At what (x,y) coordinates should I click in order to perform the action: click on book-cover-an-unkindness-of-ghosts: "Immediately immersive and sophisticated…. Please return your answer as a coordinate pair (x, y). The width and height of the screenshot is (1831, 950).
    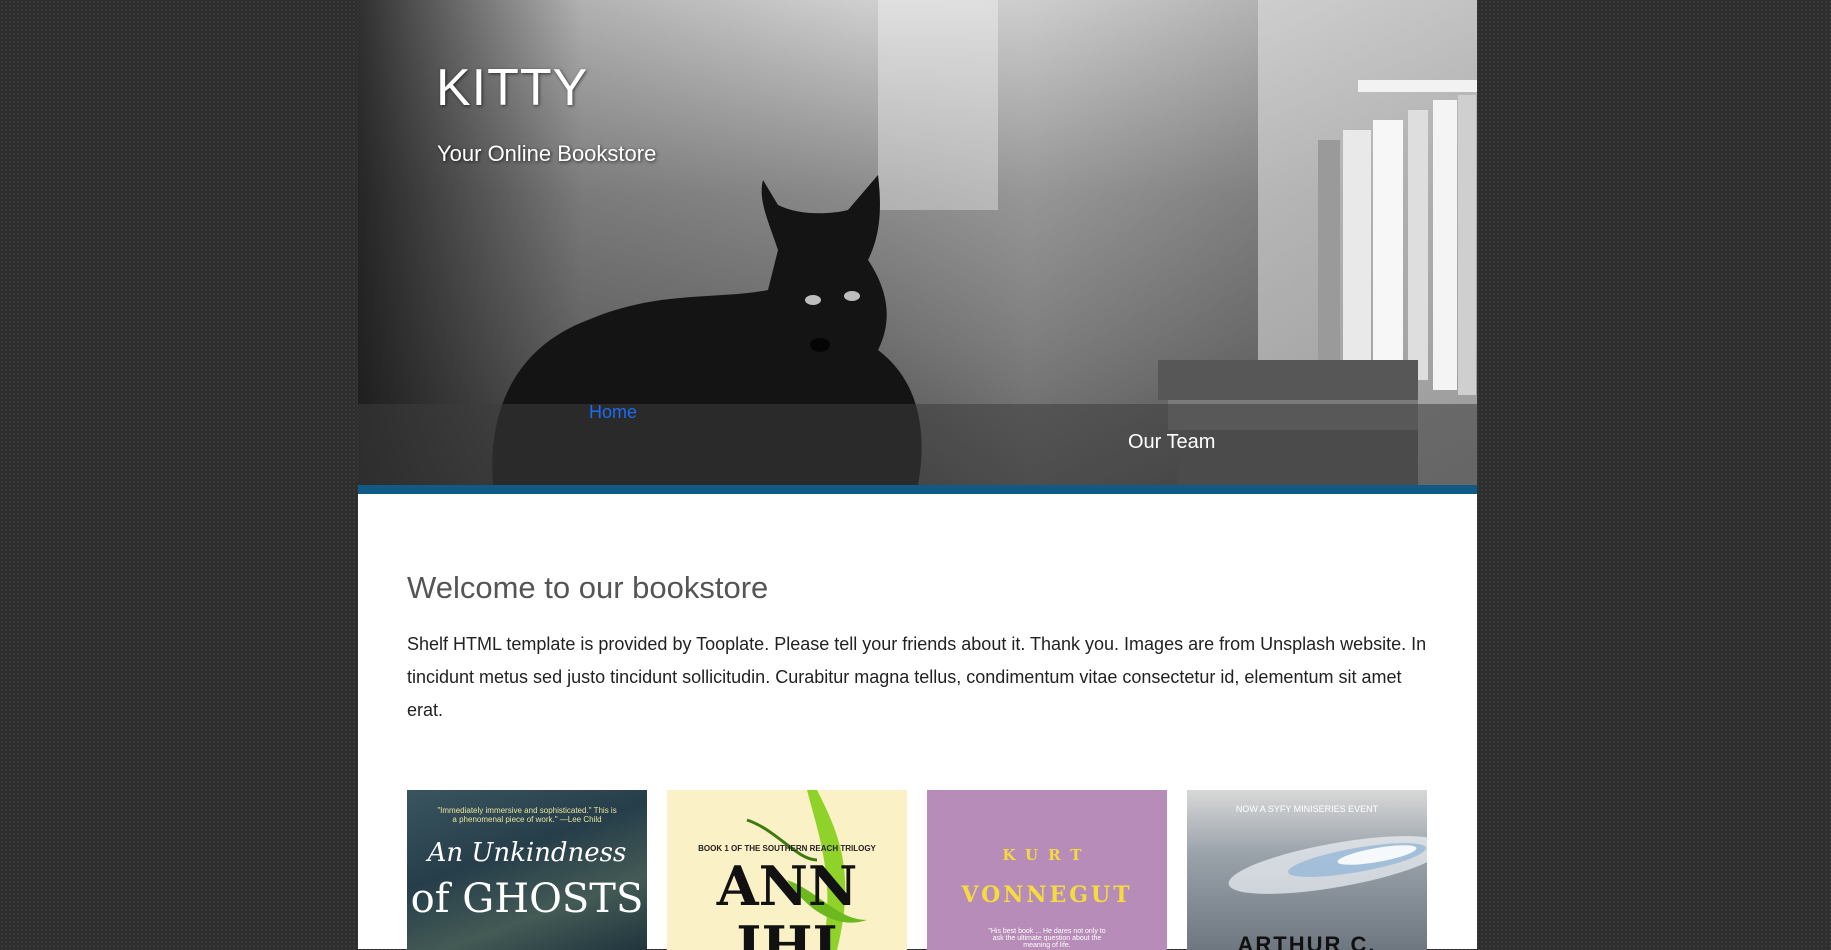
    Looking at the image, I should click on (527, 870).